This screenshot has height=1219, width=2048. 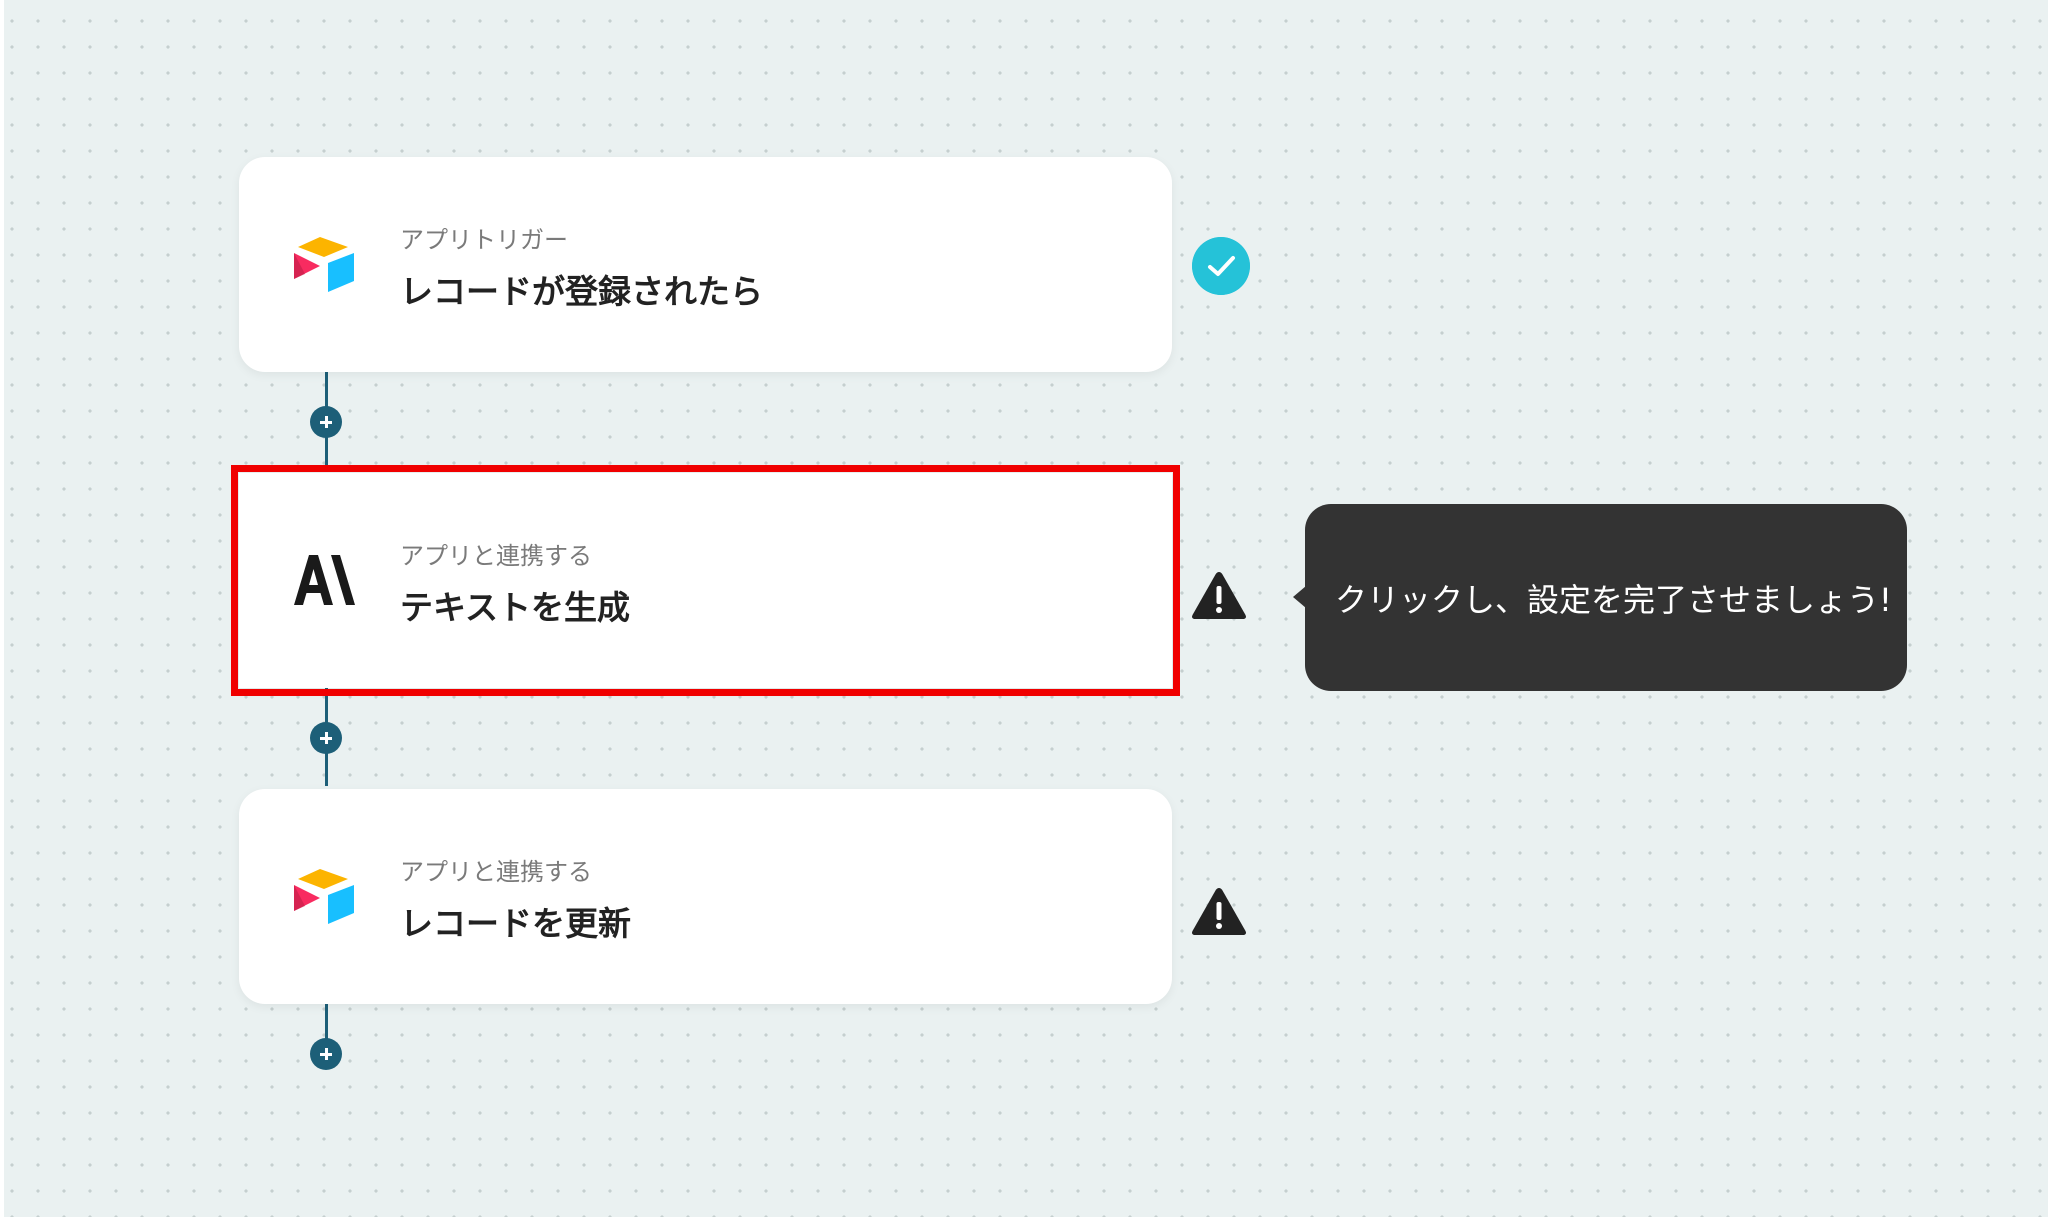 I want to click on tooltip-text: クリックし、設定を完了させましょう!, so click(x=1613, y=599).